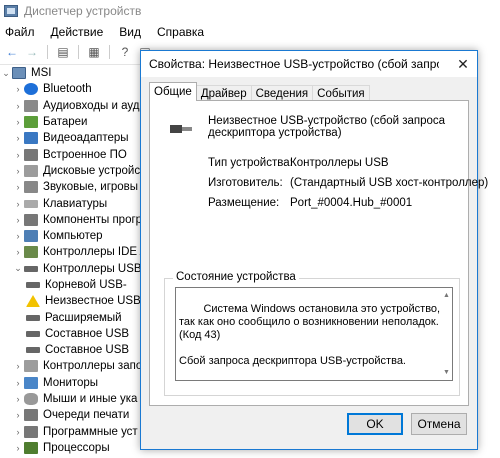  I want to click on tree-category-item: › Очереди печати, so click(80, 415).